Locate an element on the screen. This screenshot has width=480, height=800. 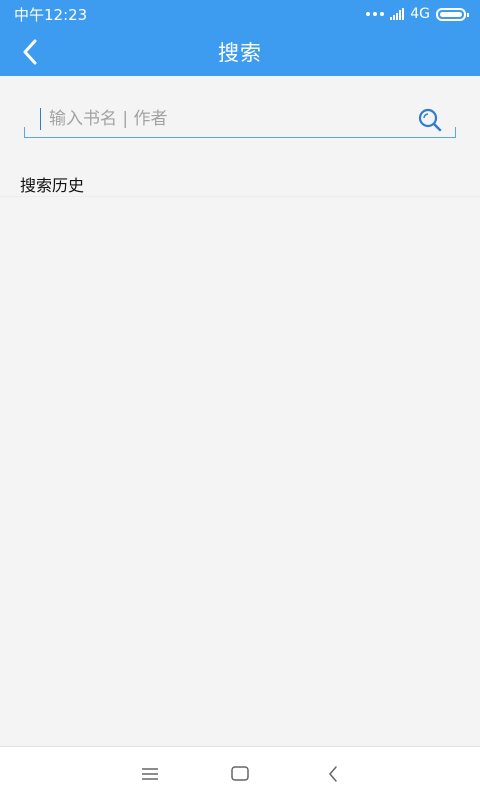
search-history-title: 搜索历史 is located at coordinates (52, 185).